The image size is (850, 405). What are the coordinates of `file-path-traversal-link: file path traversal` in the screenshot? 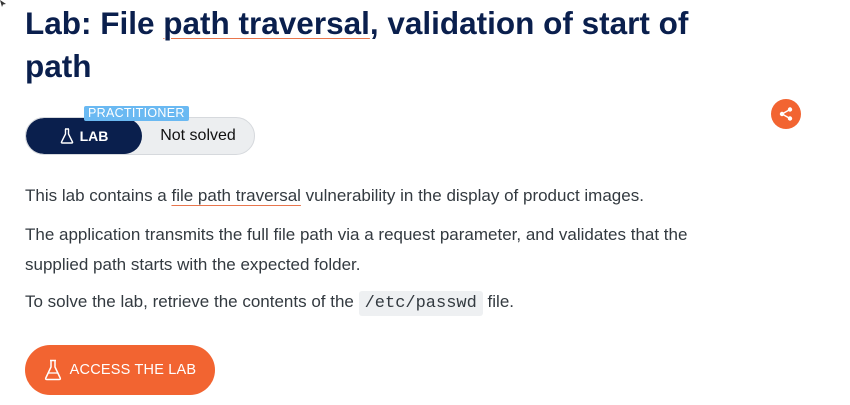 It's located at (235, 195).